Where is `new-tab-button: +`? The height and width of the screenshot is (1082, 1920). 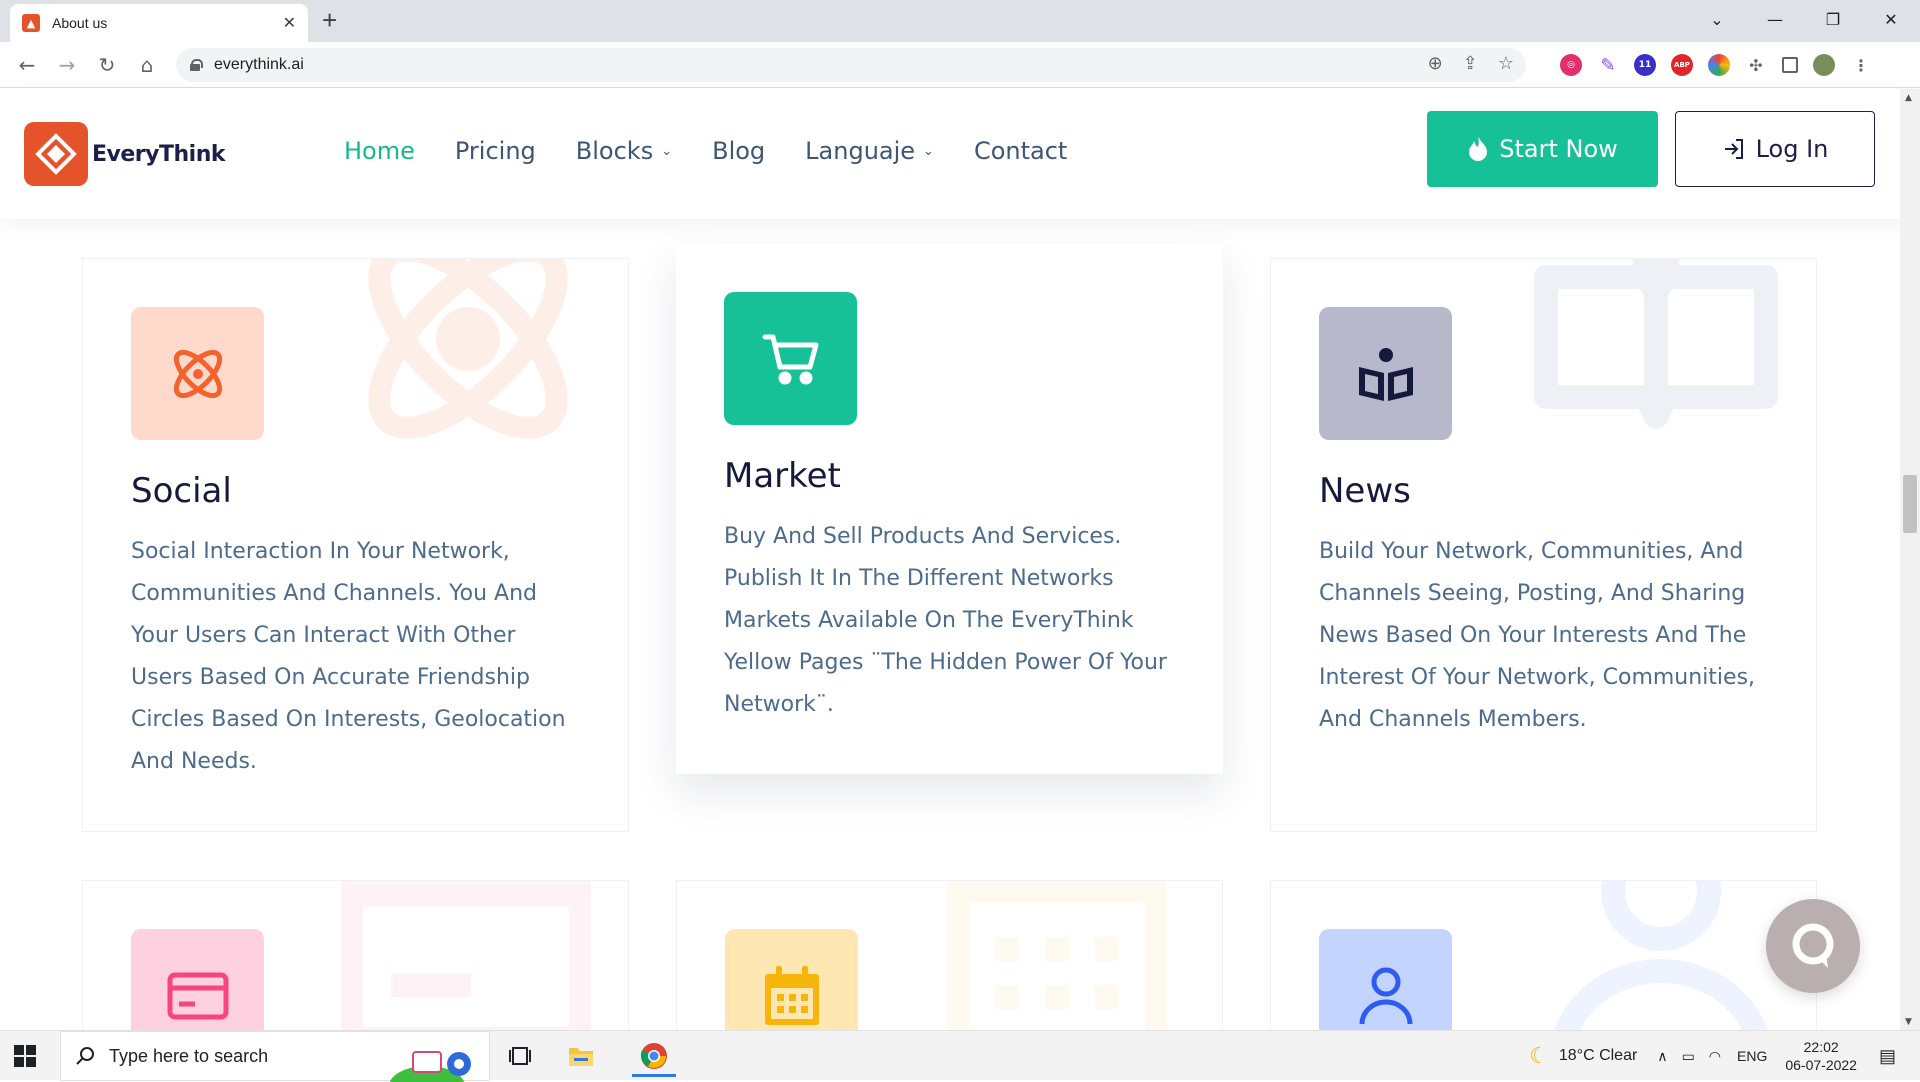
new-tab-button: + is located at coordinates (329, 20).